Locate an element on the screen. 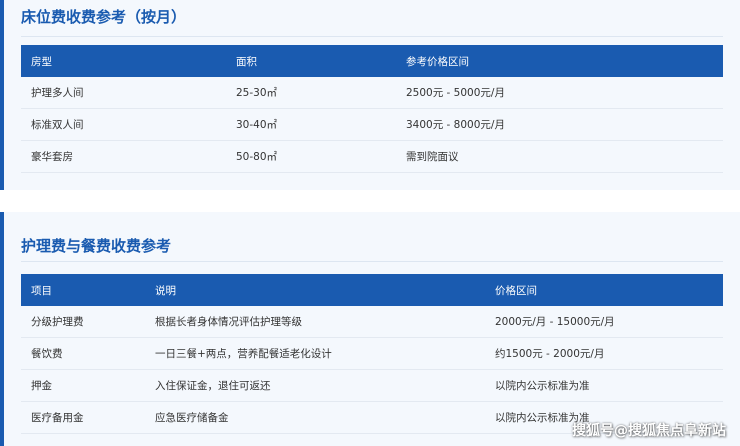  table-row: 餐饮费 一日三餐+两点，营养配餐适老化设计 约1500元 - 2000元/月 is located at coordinates (372, 353).